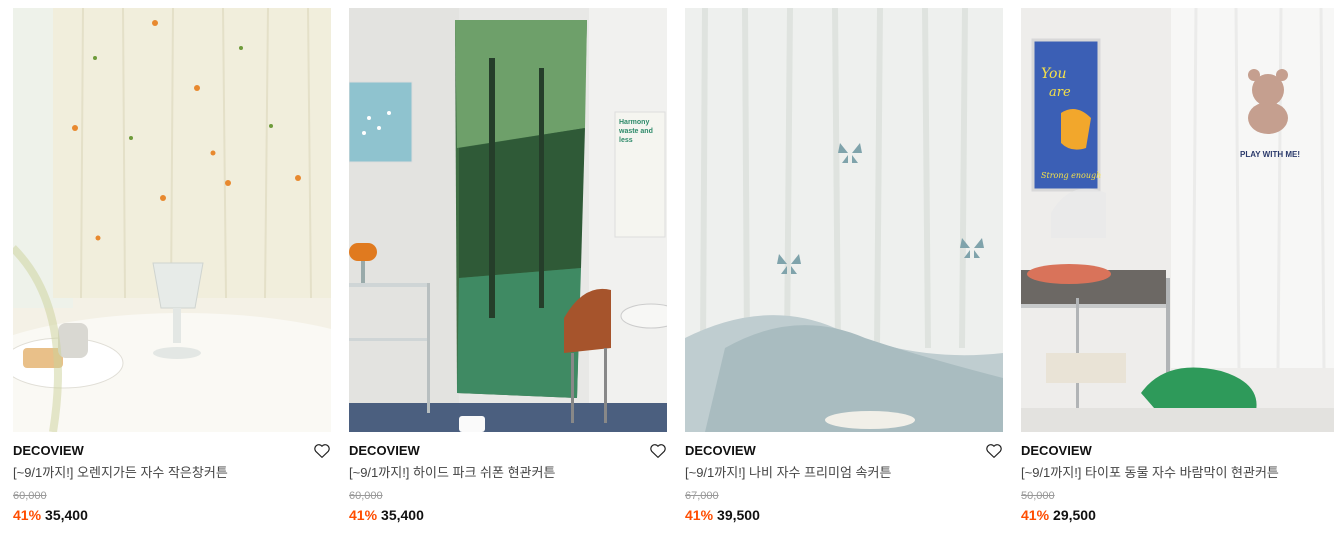 The width and height of the screenshot is (1334, 543). Describe the element at coordinates (508, 472) in the screenshot. I see `product-name: [~9/1까지!] 하이드 파크 쉬폰 현관커튼` at that location.